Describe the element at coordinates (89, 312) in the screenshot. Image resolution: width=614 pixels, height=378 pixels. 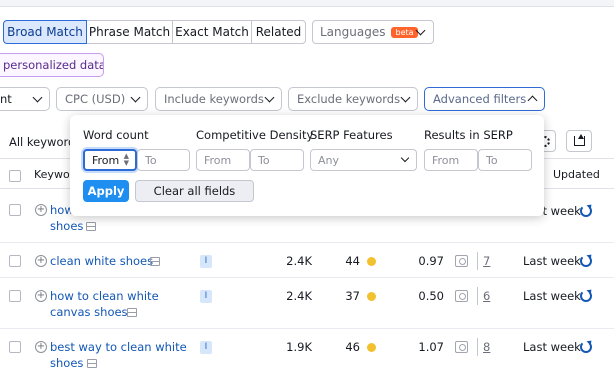
I see `keyword-text-line2: canvas shoes` at that location.